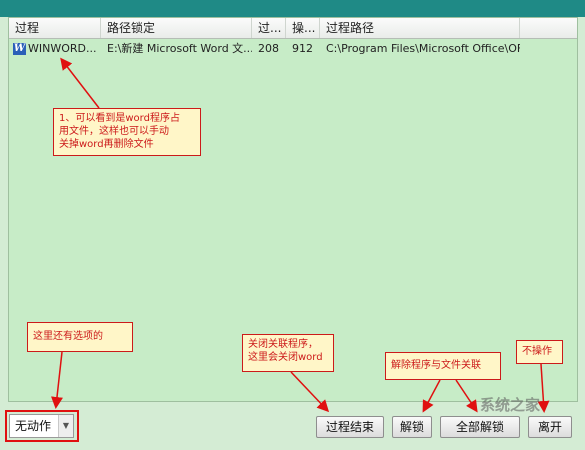  Describe the element at coordinates (350, 427) in the screenshot. I see `end-process-button: 过程结束` at that location.